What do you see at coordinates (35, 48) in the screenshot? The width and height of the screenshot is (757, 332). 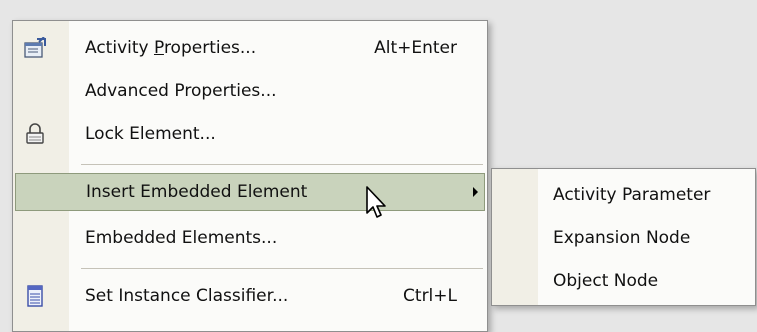 I see `properties-icon` at bounding box center [35, 48].